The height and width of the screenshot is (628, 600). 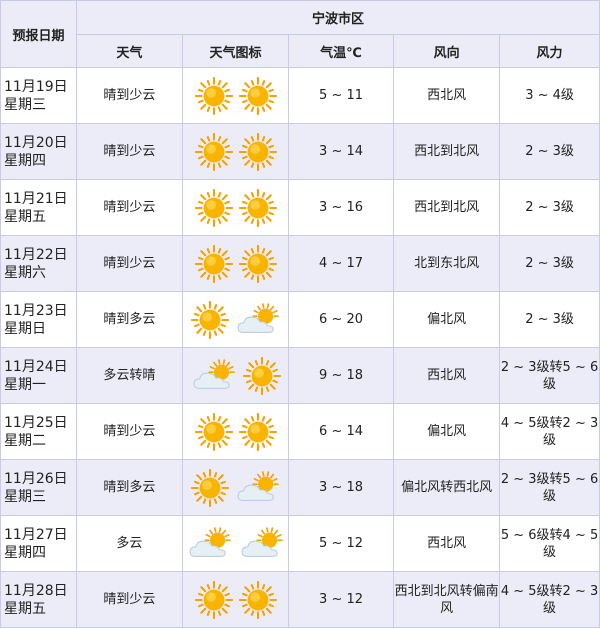 I want to click on date-cell: 11月28日 星期五, so click(x=38, y=599).